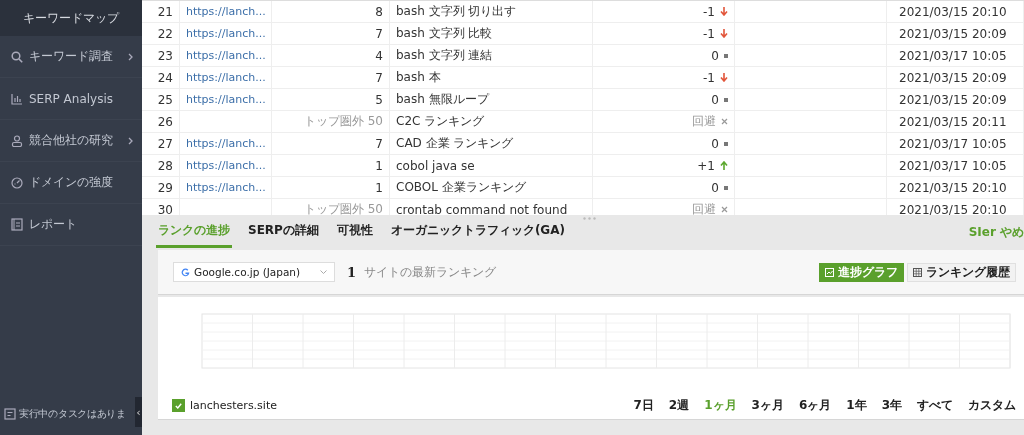 The width and height of the screenshot is (1024, 435). I want to click on rank-value: 4, so click(379, 55).